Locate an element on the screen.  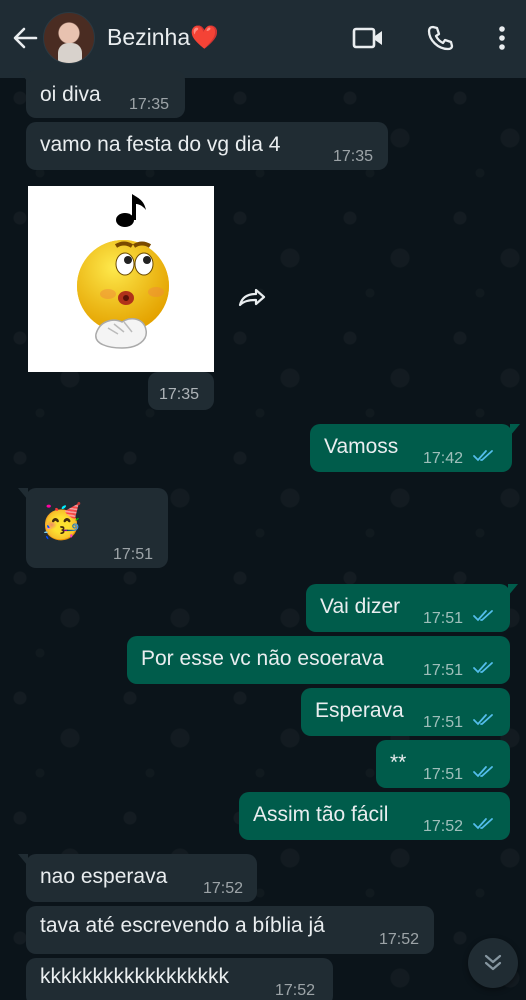
message-text: kkkkkkkkkkkkkkkkkk is located at coordinates (134, 976).